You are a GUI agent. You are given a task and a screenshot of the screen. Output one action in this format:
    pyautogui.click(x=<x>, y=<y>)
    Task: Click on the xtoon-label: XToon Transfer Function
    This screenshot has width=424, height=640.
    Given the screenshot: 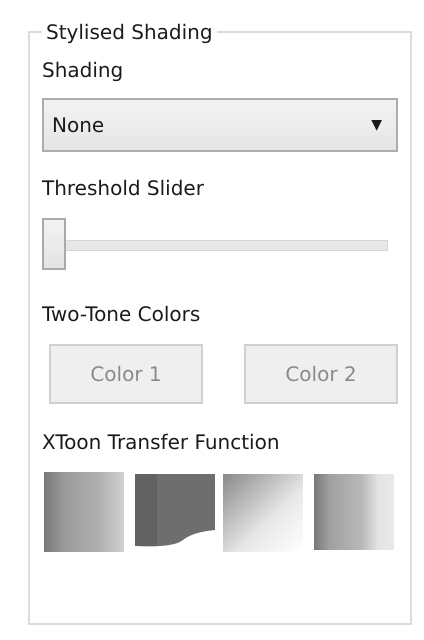 What is the action you would take?
    pyautogui.click(x=161, y=442)
    